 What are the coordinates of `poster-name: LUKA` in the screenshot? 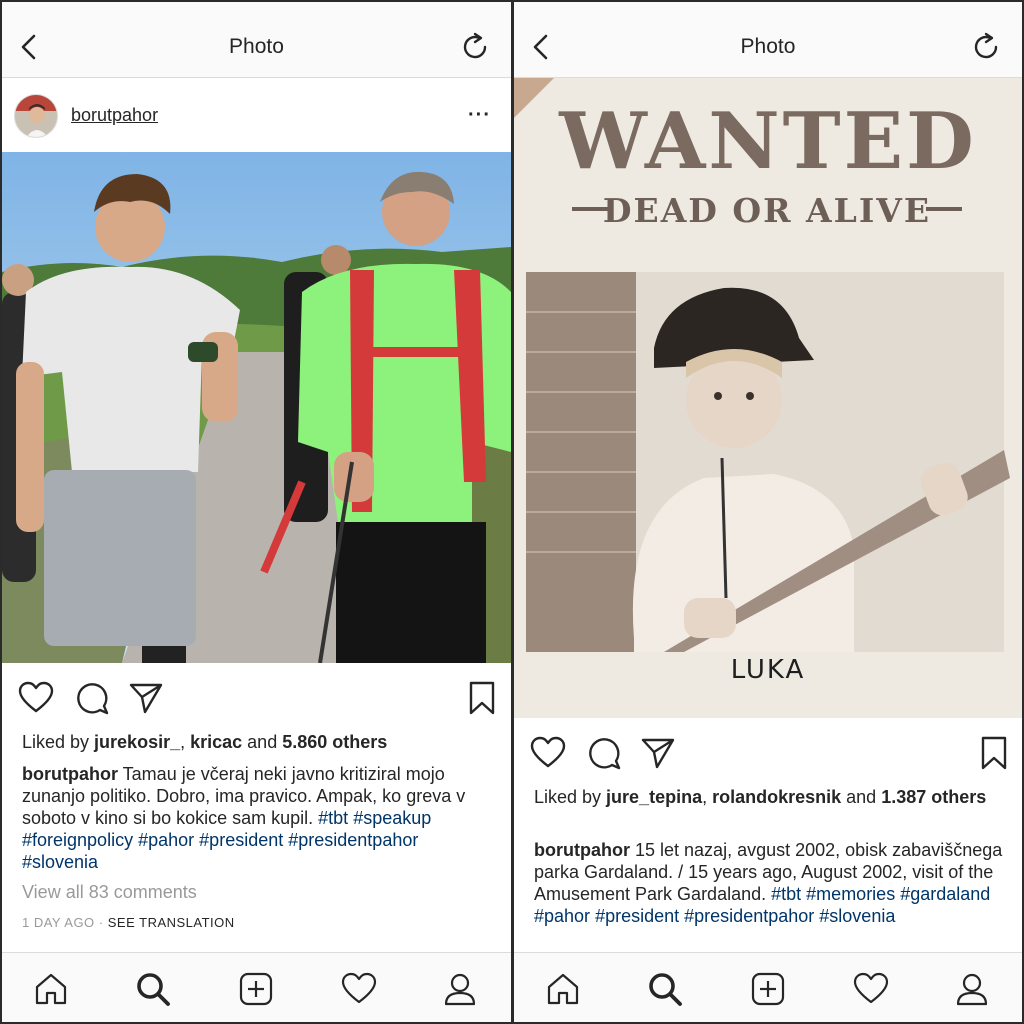 It's located at (768, 670).